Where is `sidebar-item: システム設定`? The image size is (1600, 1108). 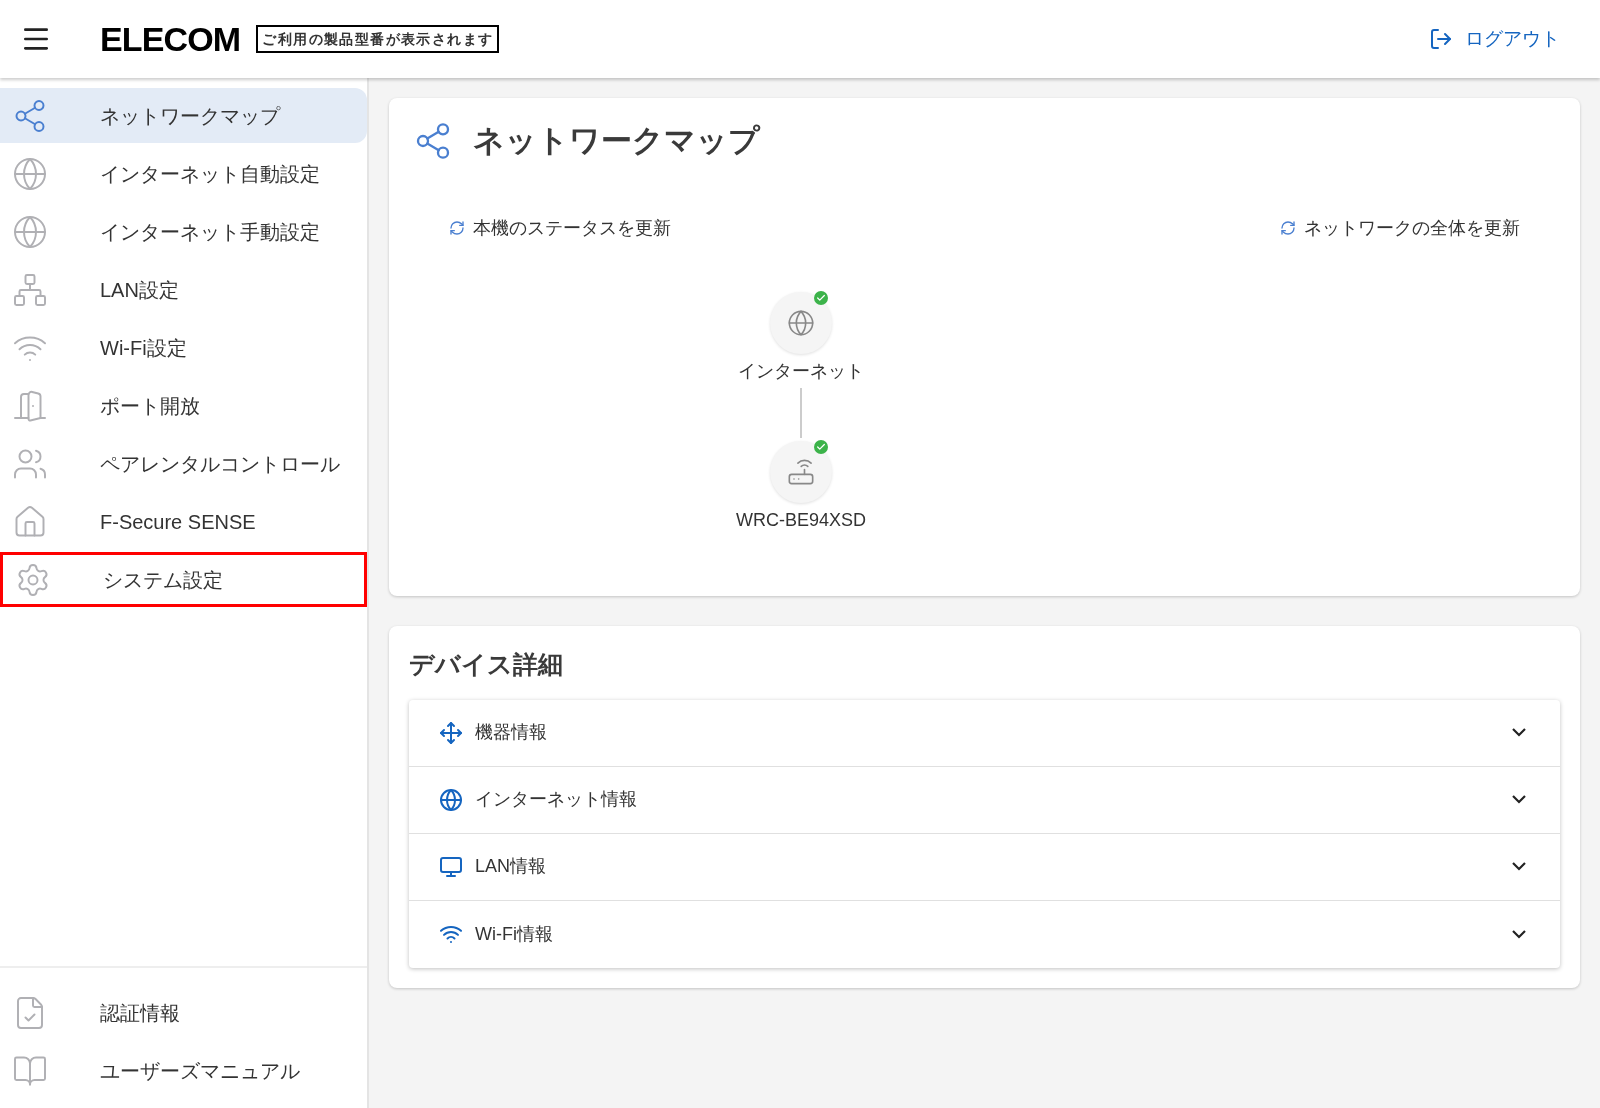
sidebar-item: システム設定 is located at coordinates (183, 579).